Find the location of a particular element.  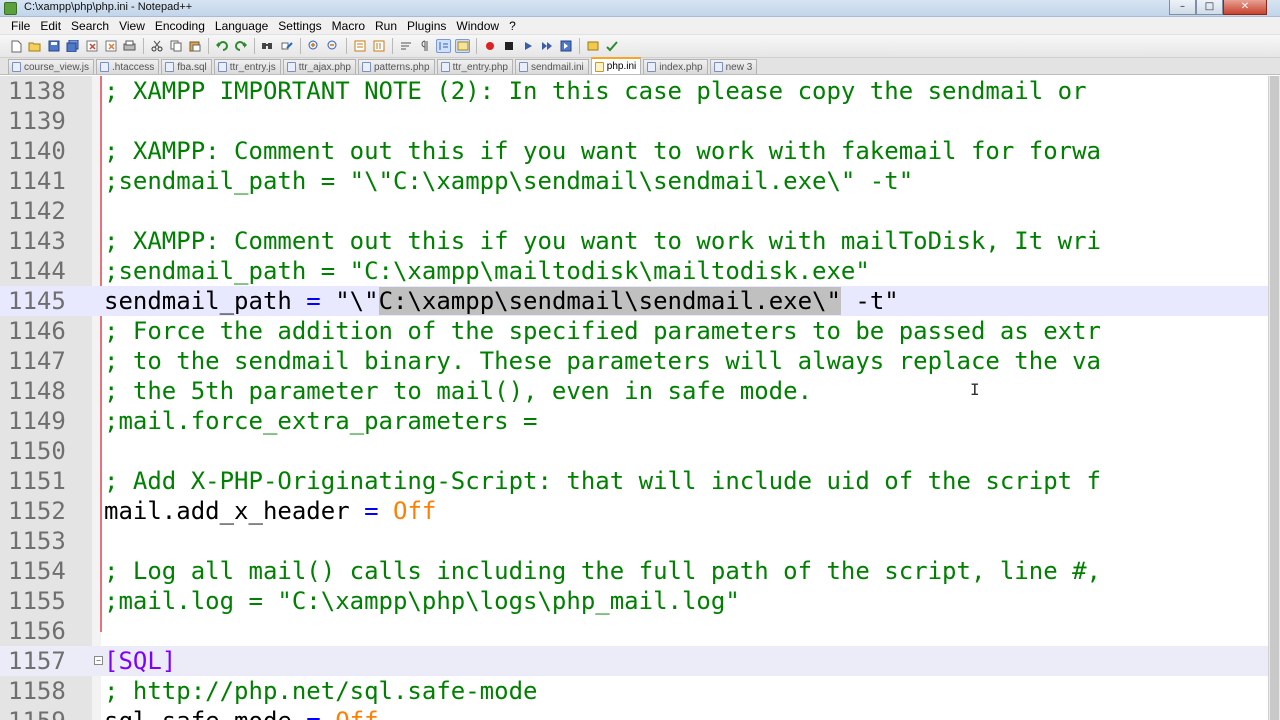

close-button: ✕ is located at coordinates (1245, 7).